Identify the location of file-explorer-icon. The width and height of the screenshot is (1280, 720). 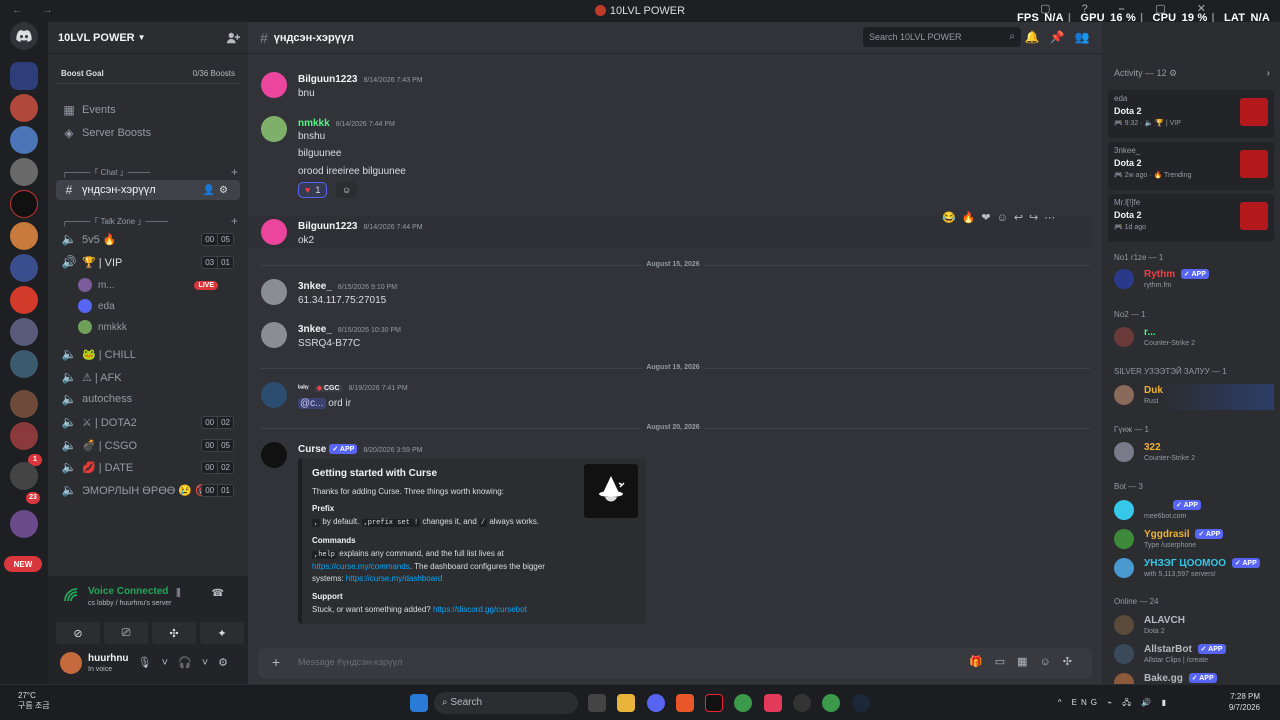
(626, 703).